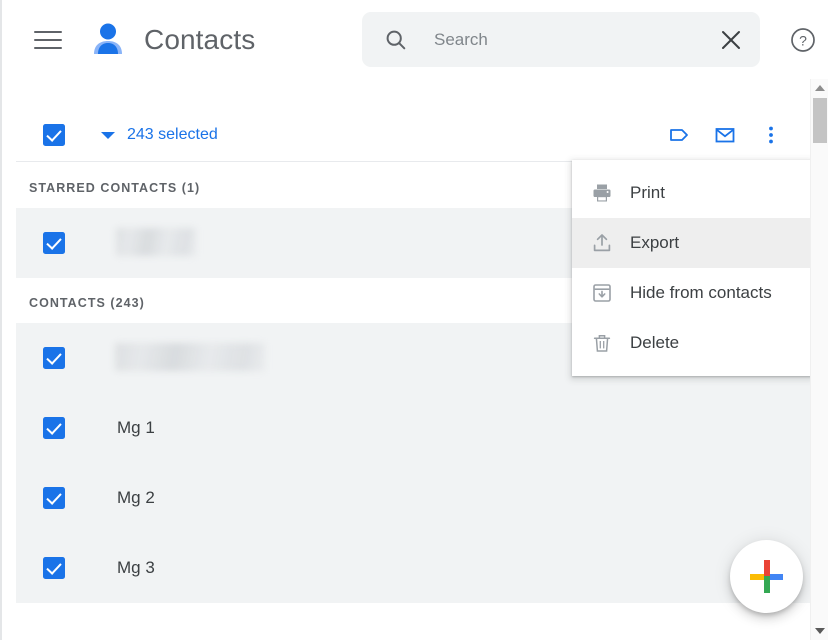 Image resolution: width=828 pixels, height=640 pixels. What do you see at coordinates (136, 497) in the screenshot?
I see `contact-name: Mg 2` at bounding box center [136, 497].